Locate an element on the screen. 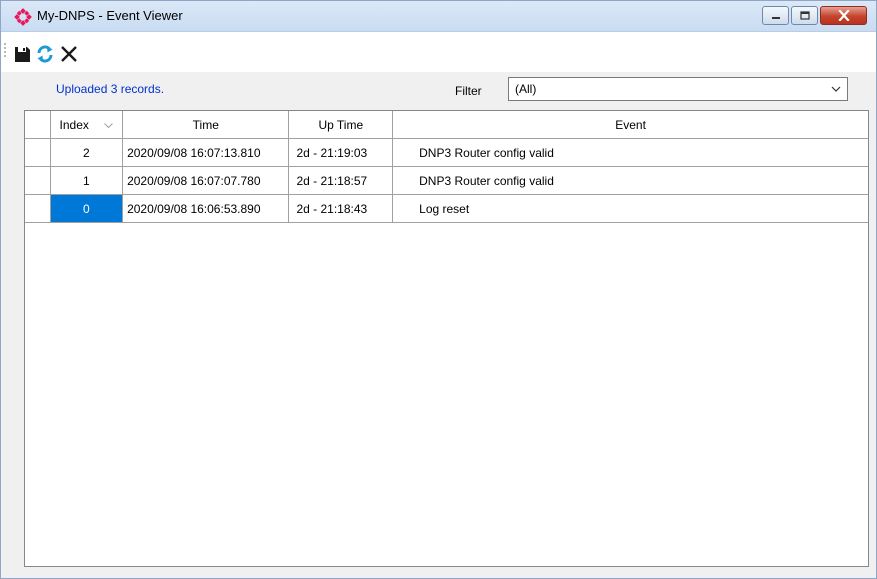 The height and width of the screenshot is (579, 877). cell-uptime: 2d - 21:18:57 is located at coordinates (341, 180).